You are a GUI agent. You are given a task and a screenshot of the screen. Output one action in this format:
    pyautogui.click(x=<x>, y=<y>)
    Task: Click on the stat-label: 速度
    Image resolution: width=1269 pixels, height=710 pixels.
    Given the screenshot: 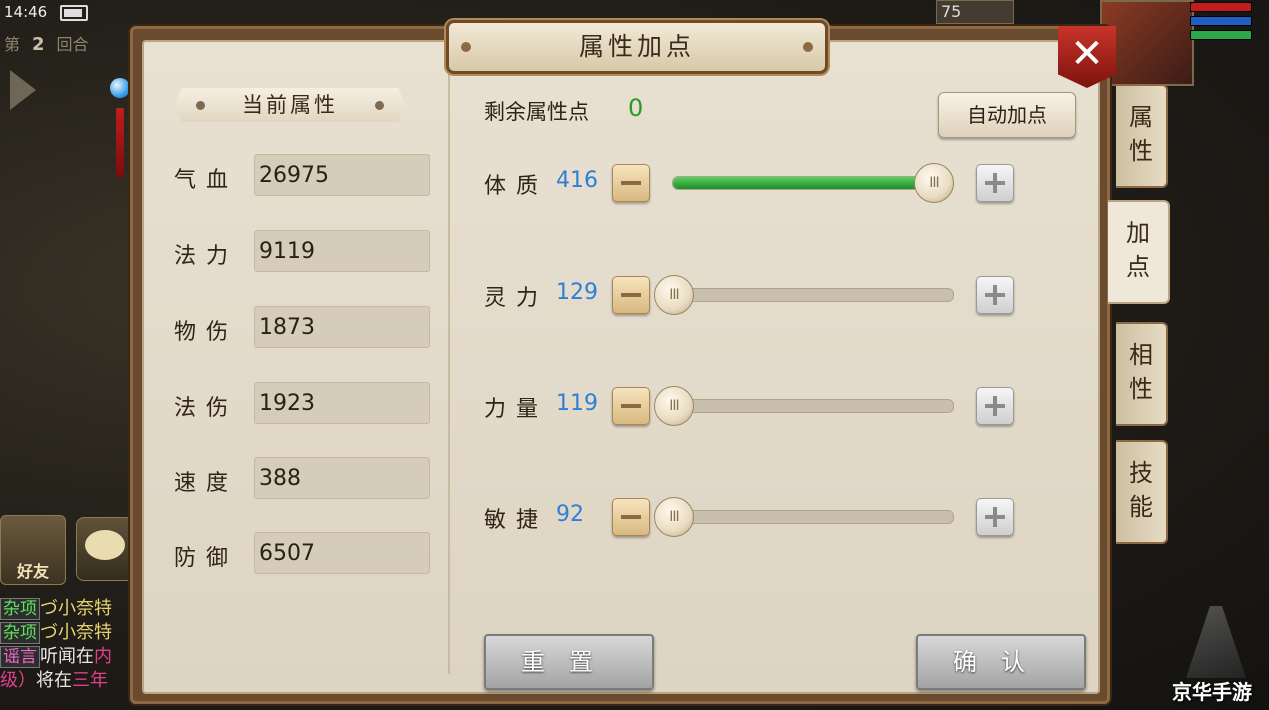 What is the action you would take?
    pyautogui.click(x=206, y=483)
    